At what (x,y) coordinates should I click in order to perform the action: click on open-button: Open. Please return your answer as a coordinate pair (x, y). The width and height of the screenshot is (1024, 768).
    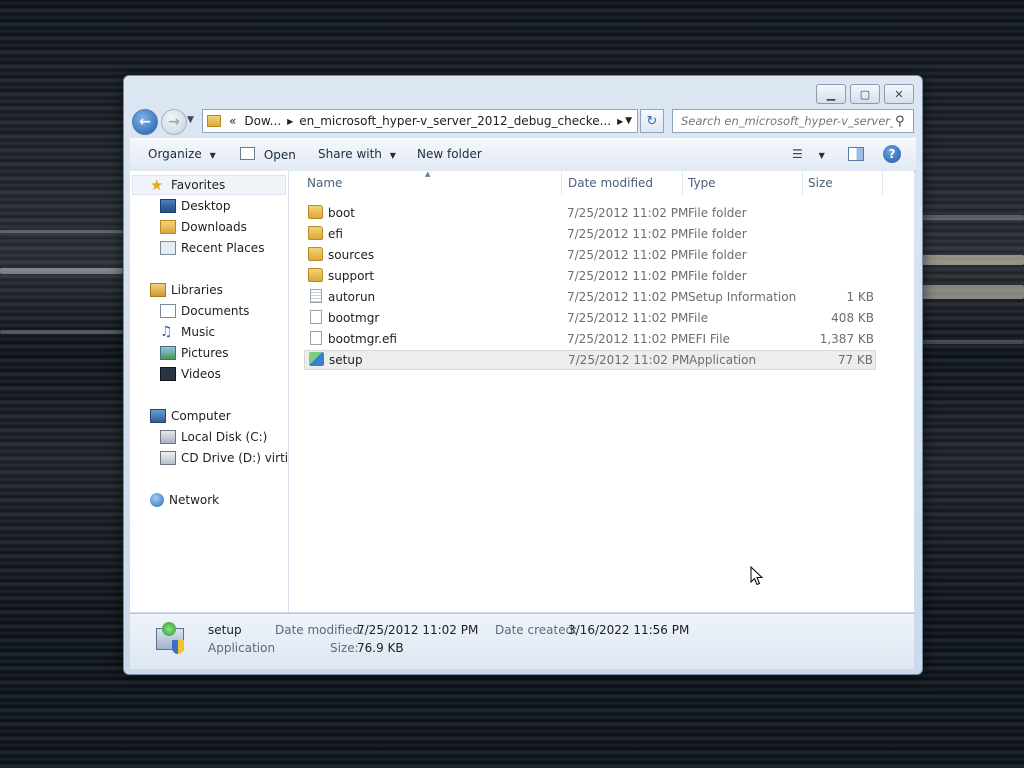
    Looking at the image, I should click on (268, 154).